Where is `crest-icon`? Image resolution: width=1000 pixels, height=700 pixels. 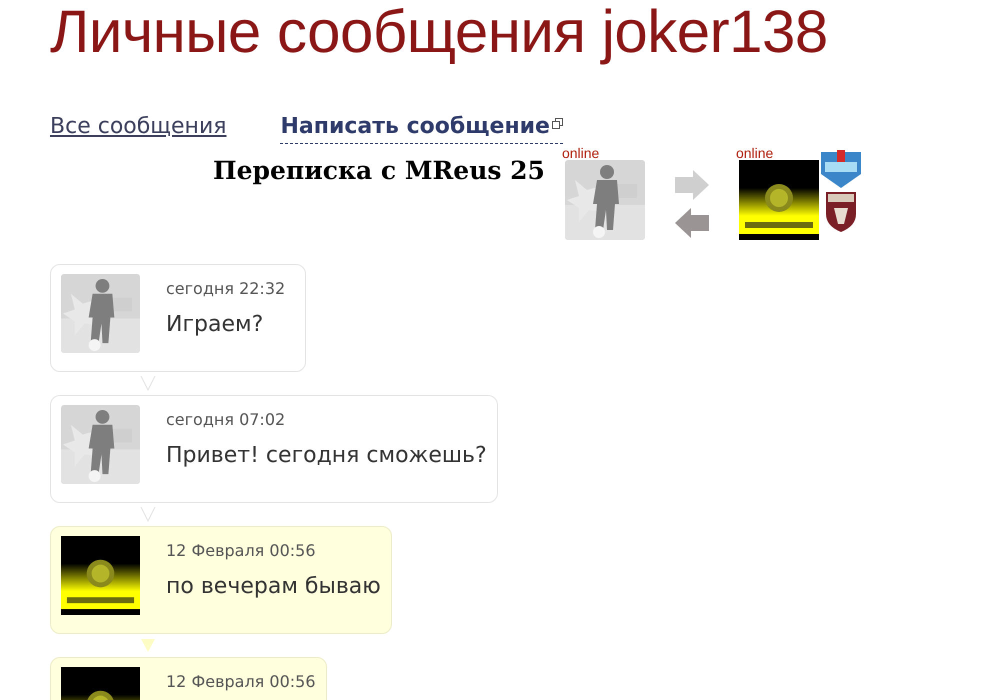
crest-icon is located at coordinates (841, 211).